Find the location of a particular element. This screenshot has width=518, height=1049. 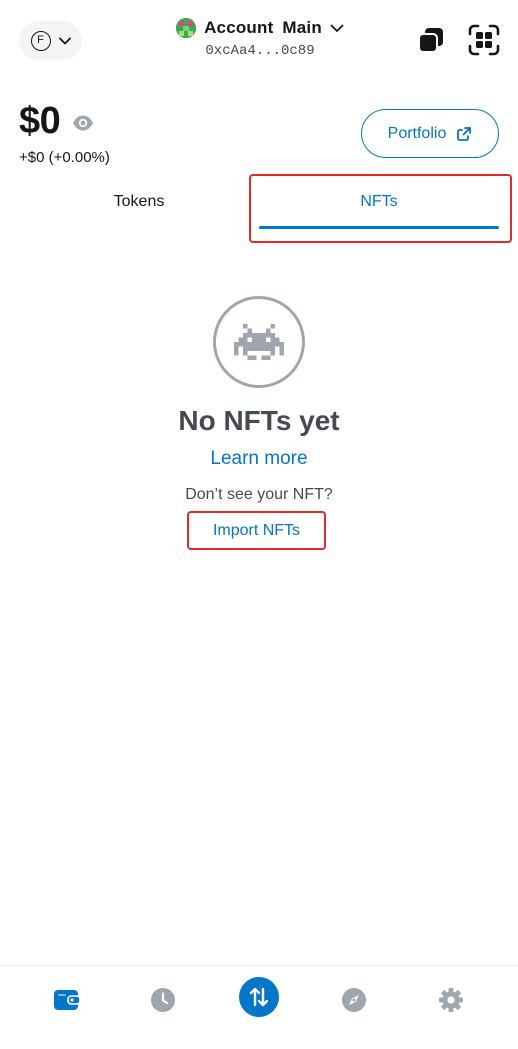

nft-placeholder-icon is located at coordinates (259, 342).